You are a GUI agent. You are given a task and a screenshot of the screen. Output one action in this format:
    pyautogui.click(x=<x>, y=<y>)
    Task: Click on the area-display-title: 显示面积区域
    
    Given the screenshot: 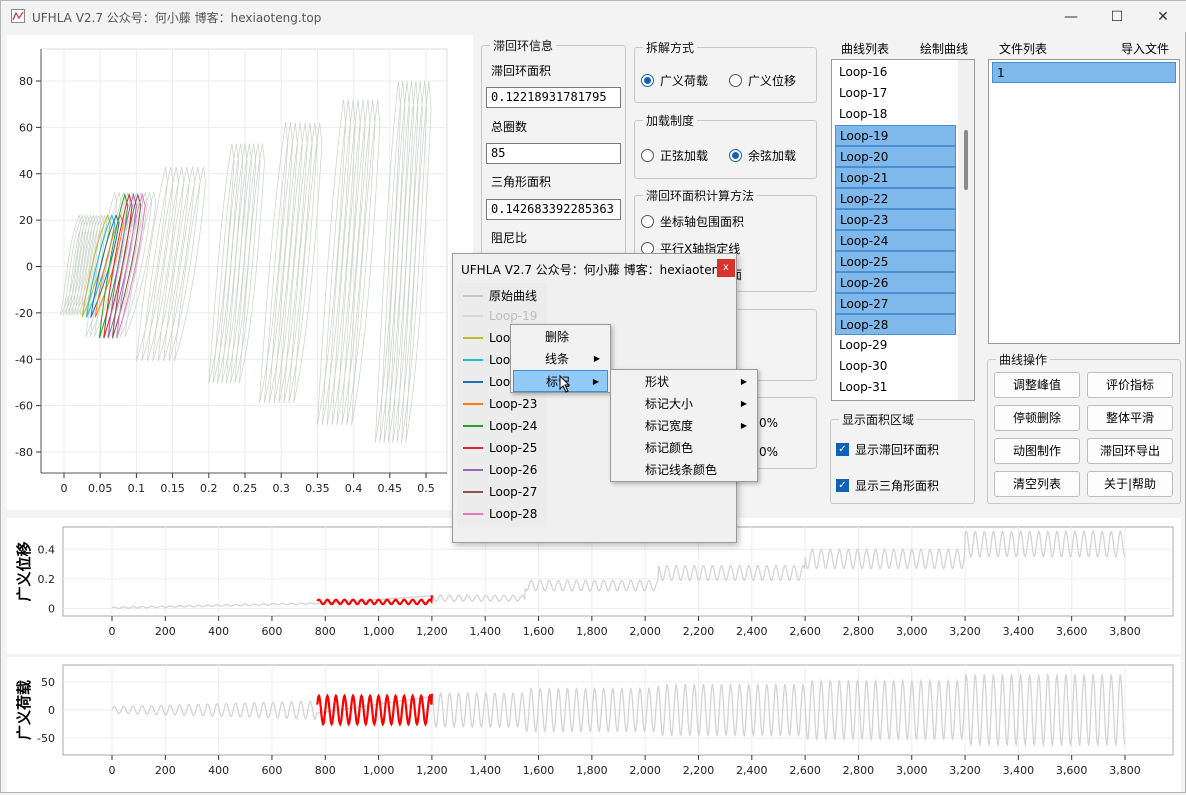 What is the action you would take?
    pyautogui.click(x=878, y=419)
    